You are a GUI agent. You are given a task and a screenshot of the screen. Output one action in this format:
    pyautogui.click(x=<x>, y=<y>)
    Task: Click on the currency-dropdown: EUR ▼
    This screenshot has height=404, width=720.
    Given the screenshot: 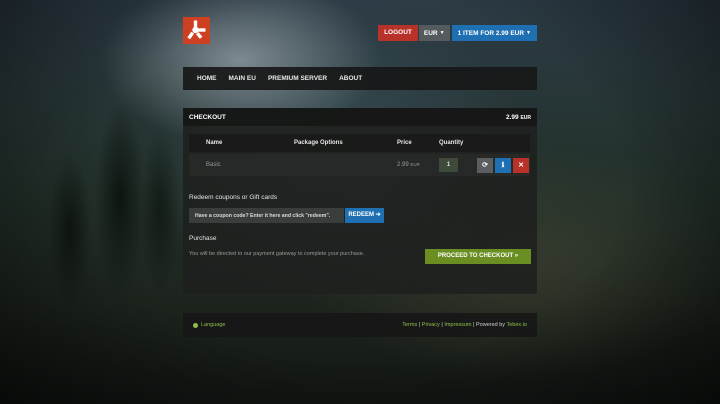 What is the action you would take?
    pyautogui.click(x=434, y=33)
    